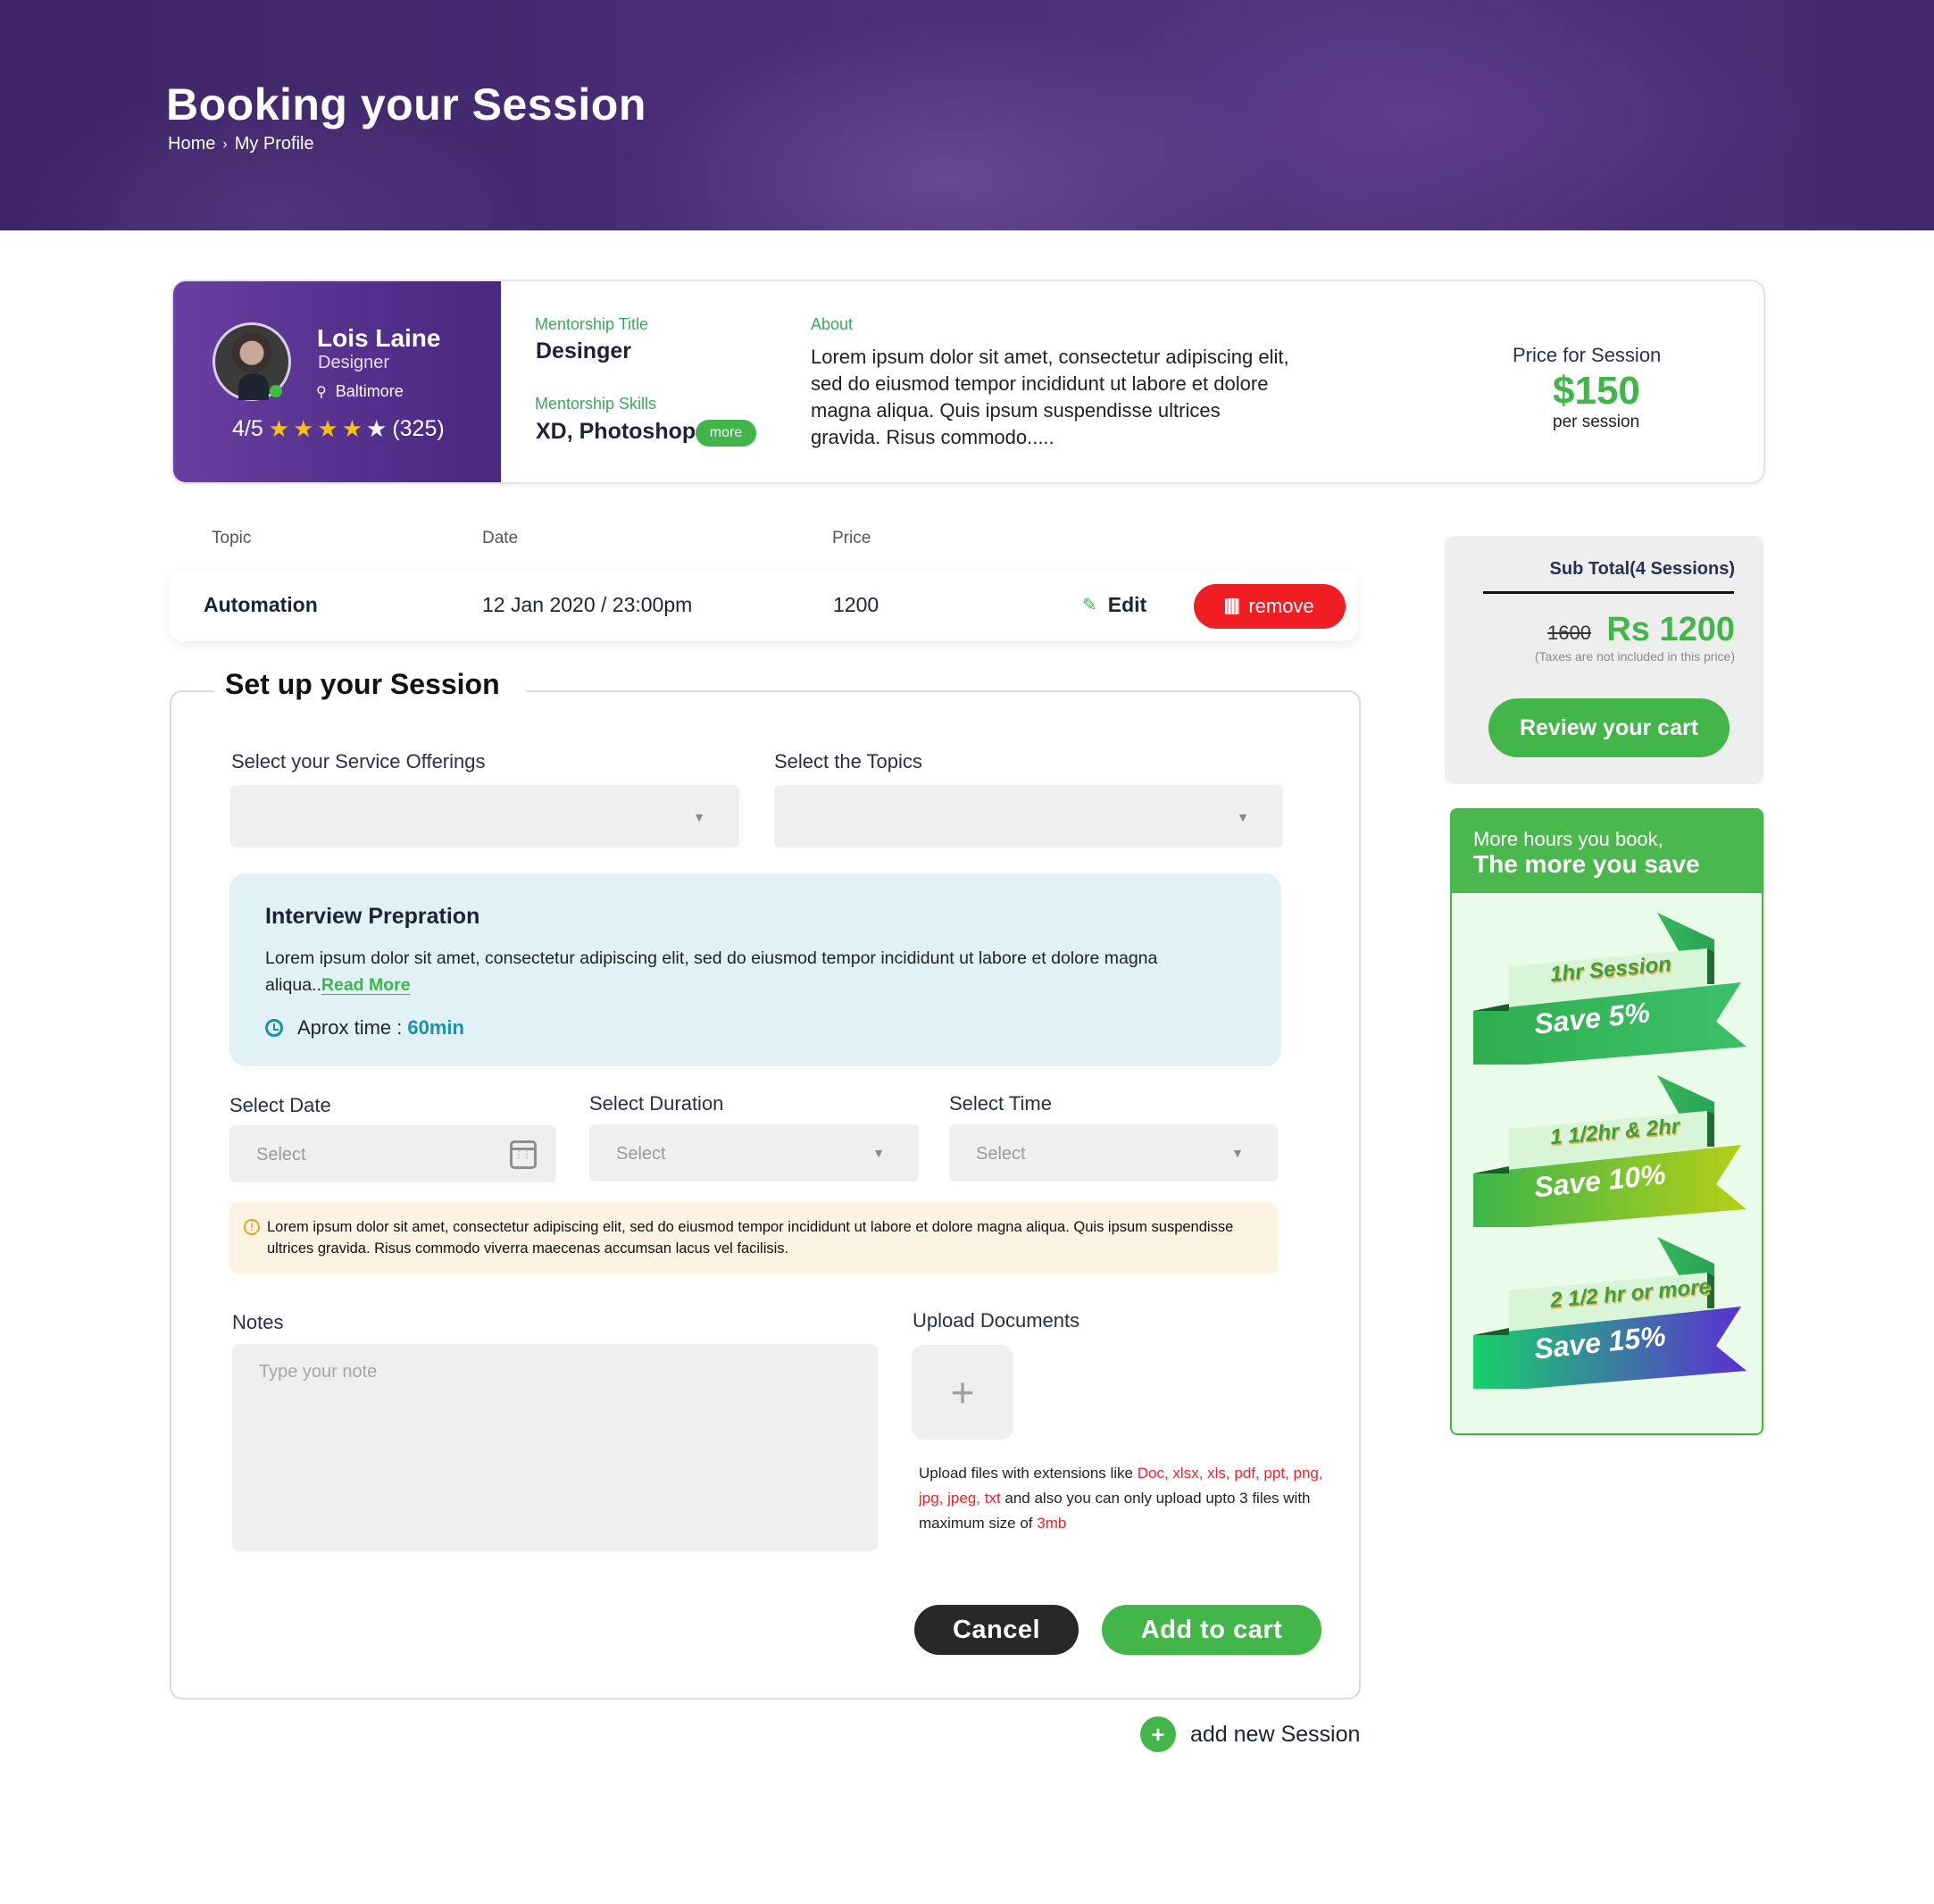  What do you see at coordinates (583, 350) in the screenshot?
I see `mentorship-title-value: Desinger` at bounding box center [583, 350].